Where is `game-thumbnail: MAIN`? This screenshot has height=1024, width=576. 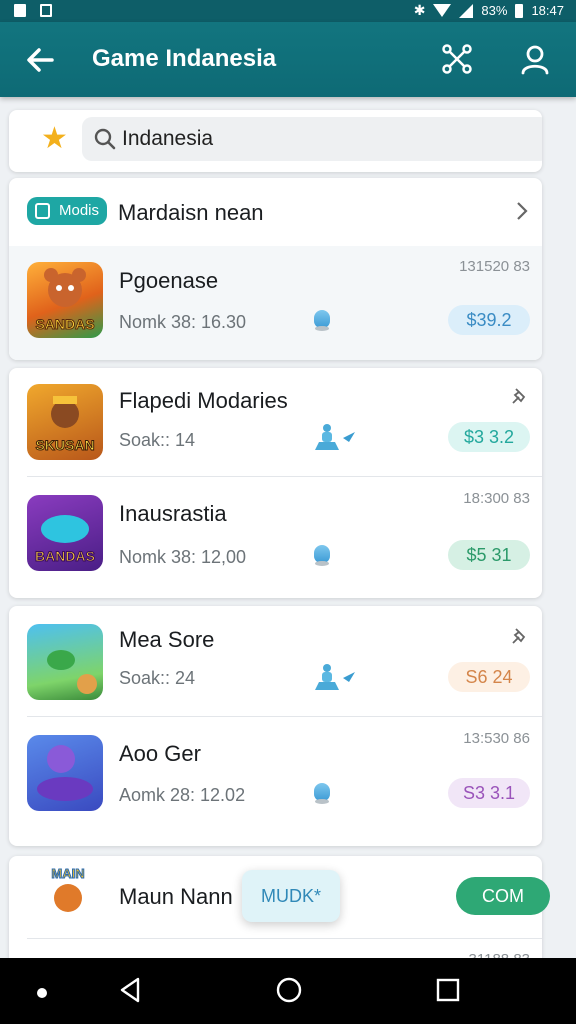 game-thumbnail: MAIN is located at coordinates (68, 897).